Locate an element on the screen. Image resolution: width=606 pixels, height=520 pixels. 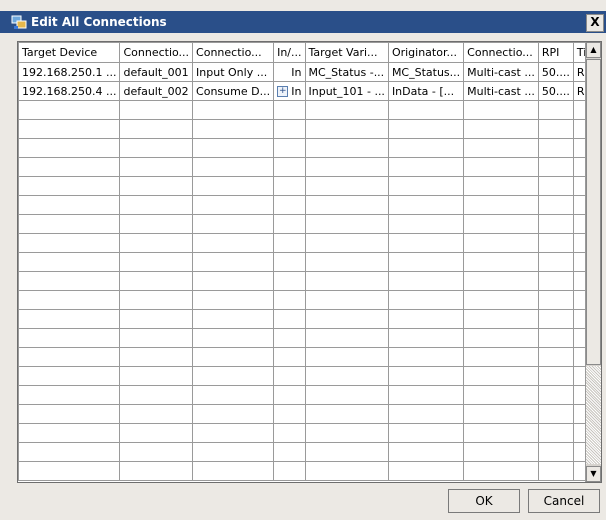
cell-connection-name: default_002 is located at coordinates (156, 91).